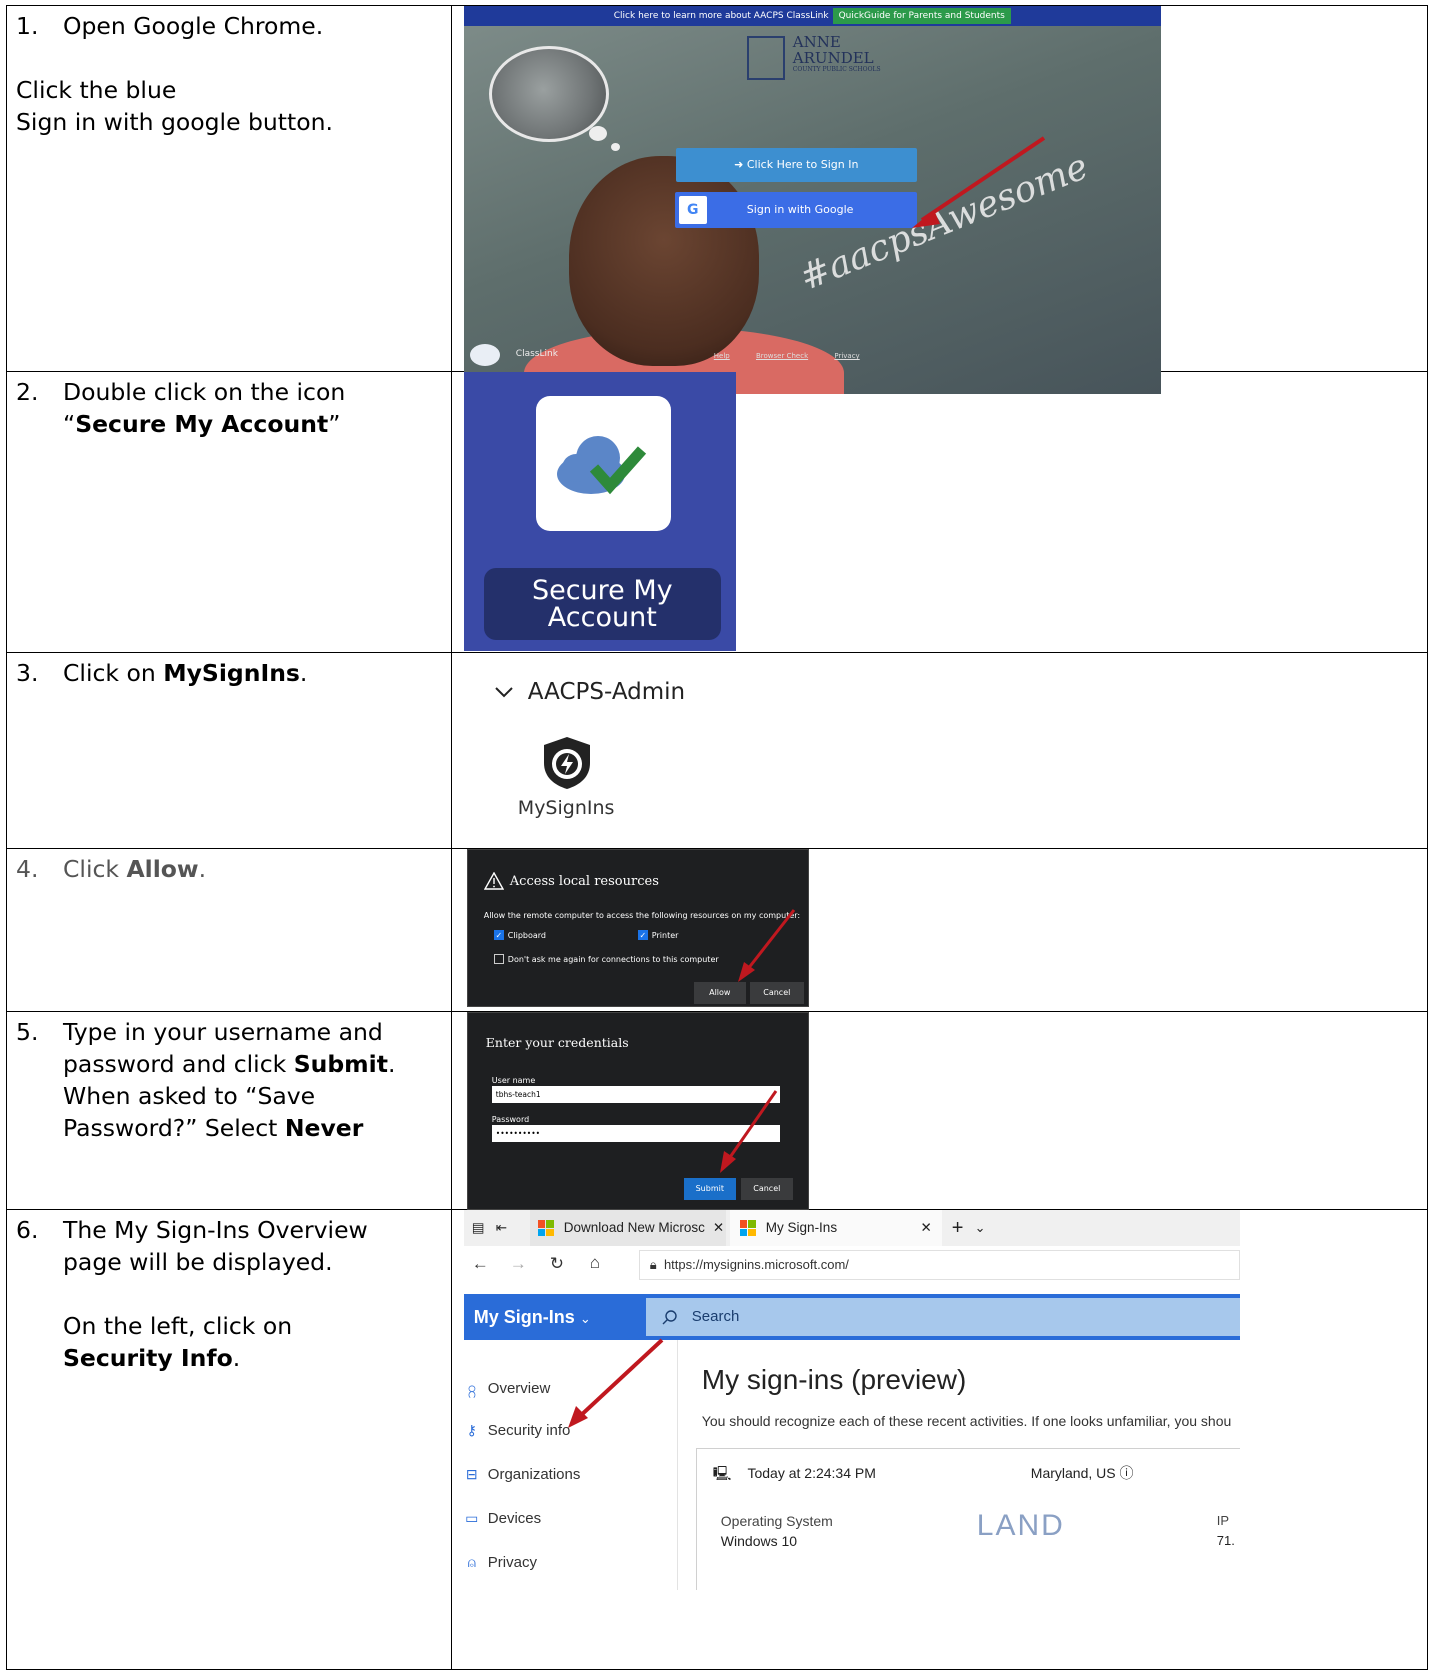 The width and height of the screenshot is (1447, 1676). I want to click on group-label: AACPS-Admin, so click(606, 692).